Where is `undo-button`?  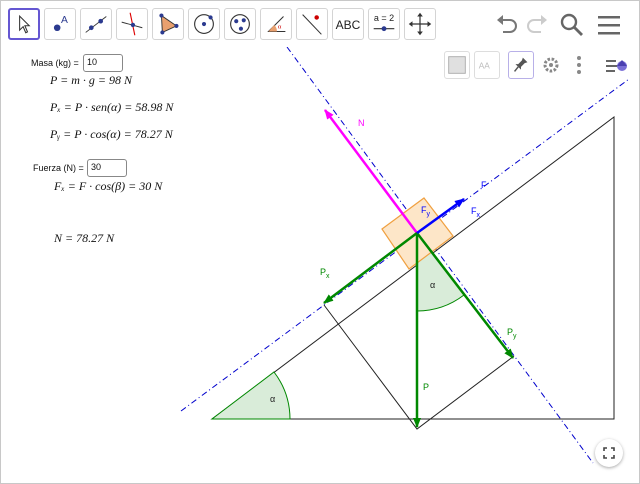
undo-button is located at coordinates (507, 25).